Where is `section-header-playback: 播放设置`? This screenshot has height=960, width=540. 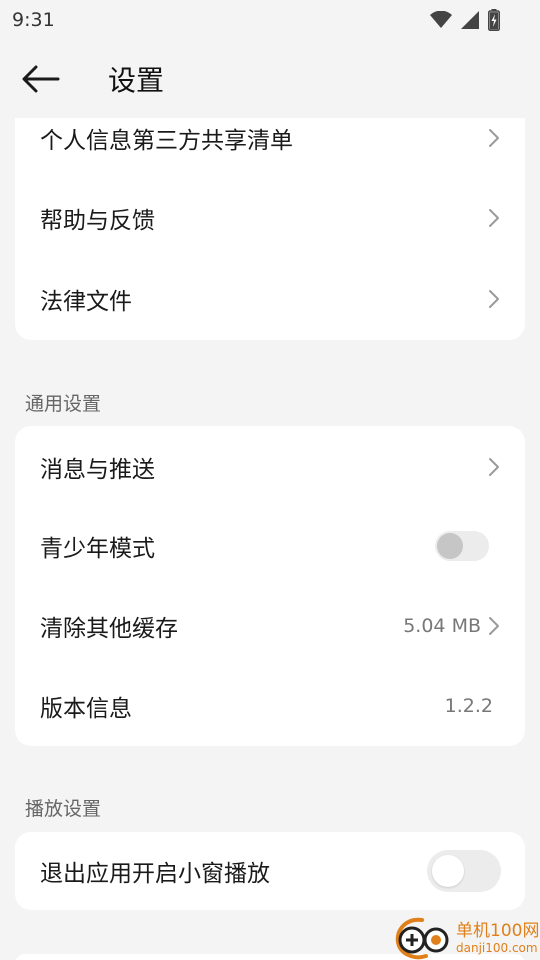
section-header-playback: 播放设置 is located at coordinates (63, 809).